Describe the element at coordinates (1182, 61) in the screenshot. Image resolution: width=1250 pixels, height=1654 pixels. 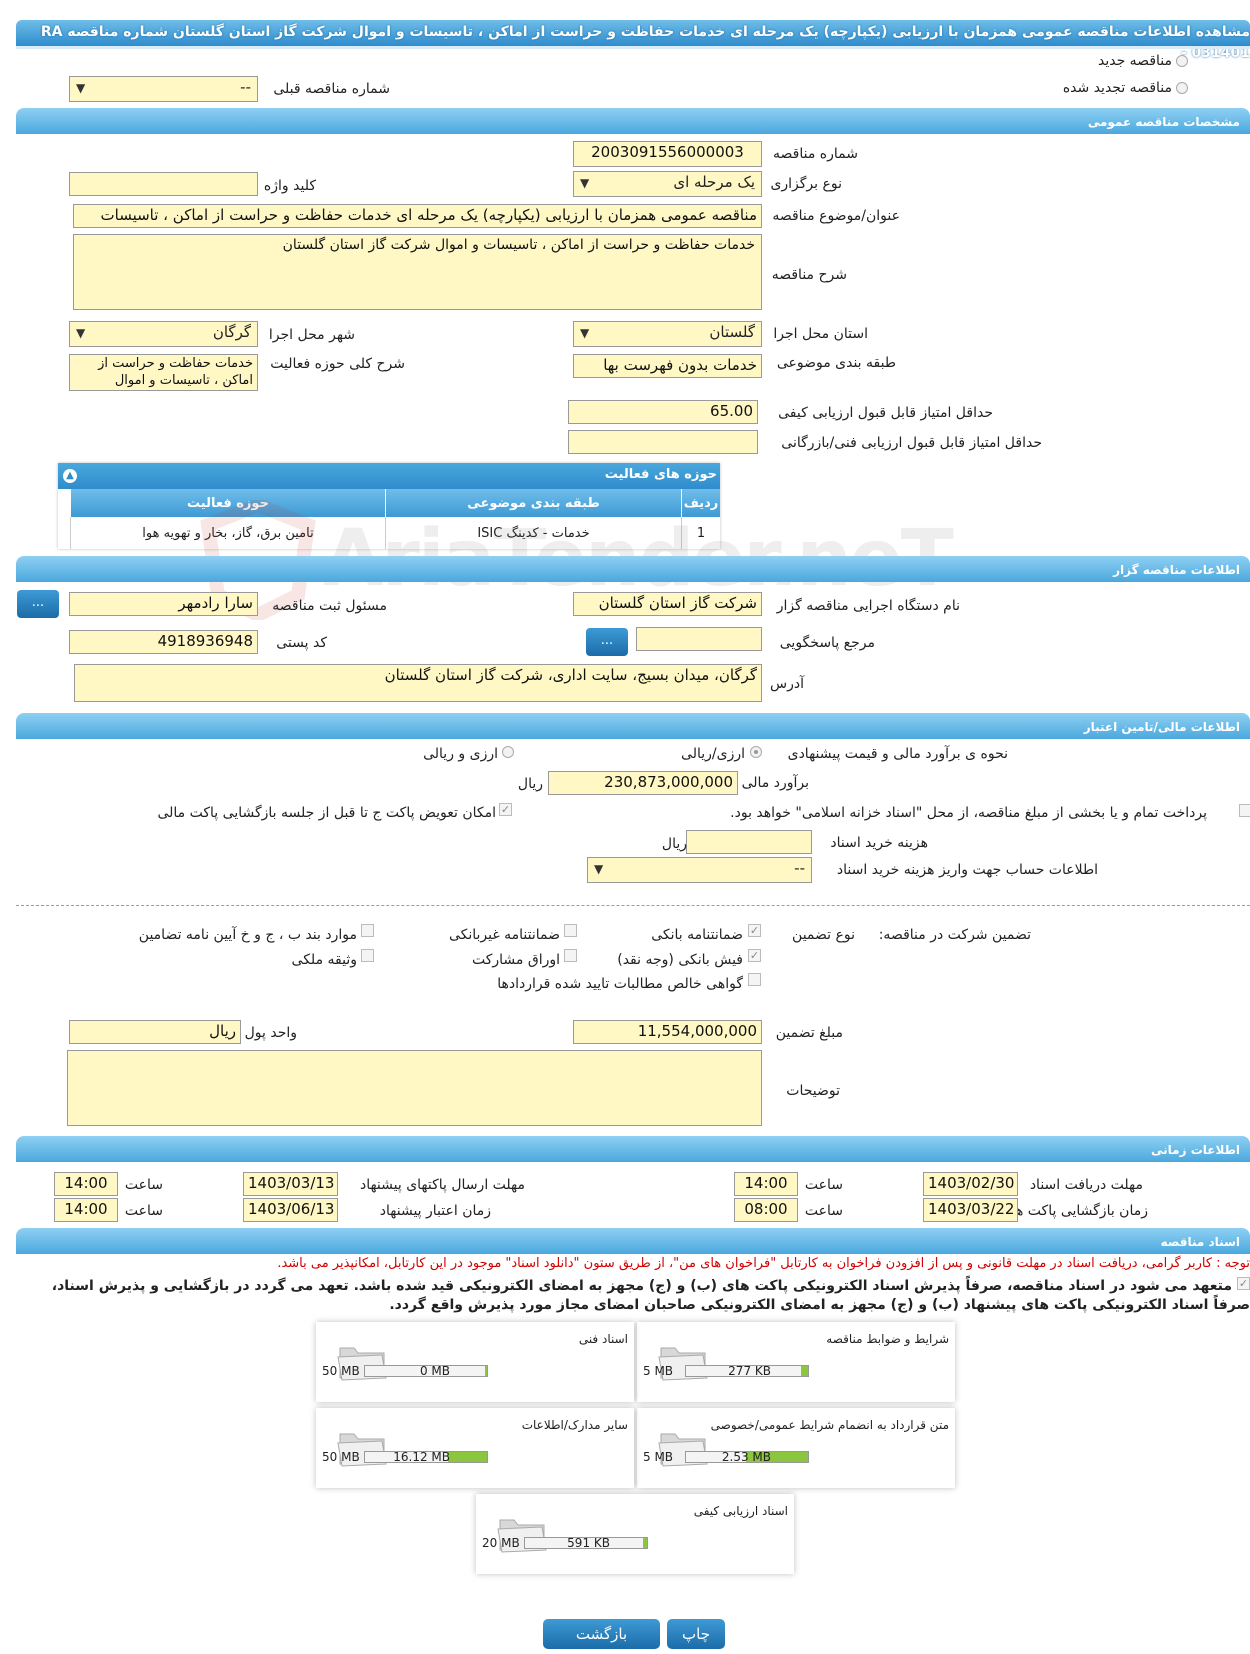
I see `new-tender-radio` at that location.